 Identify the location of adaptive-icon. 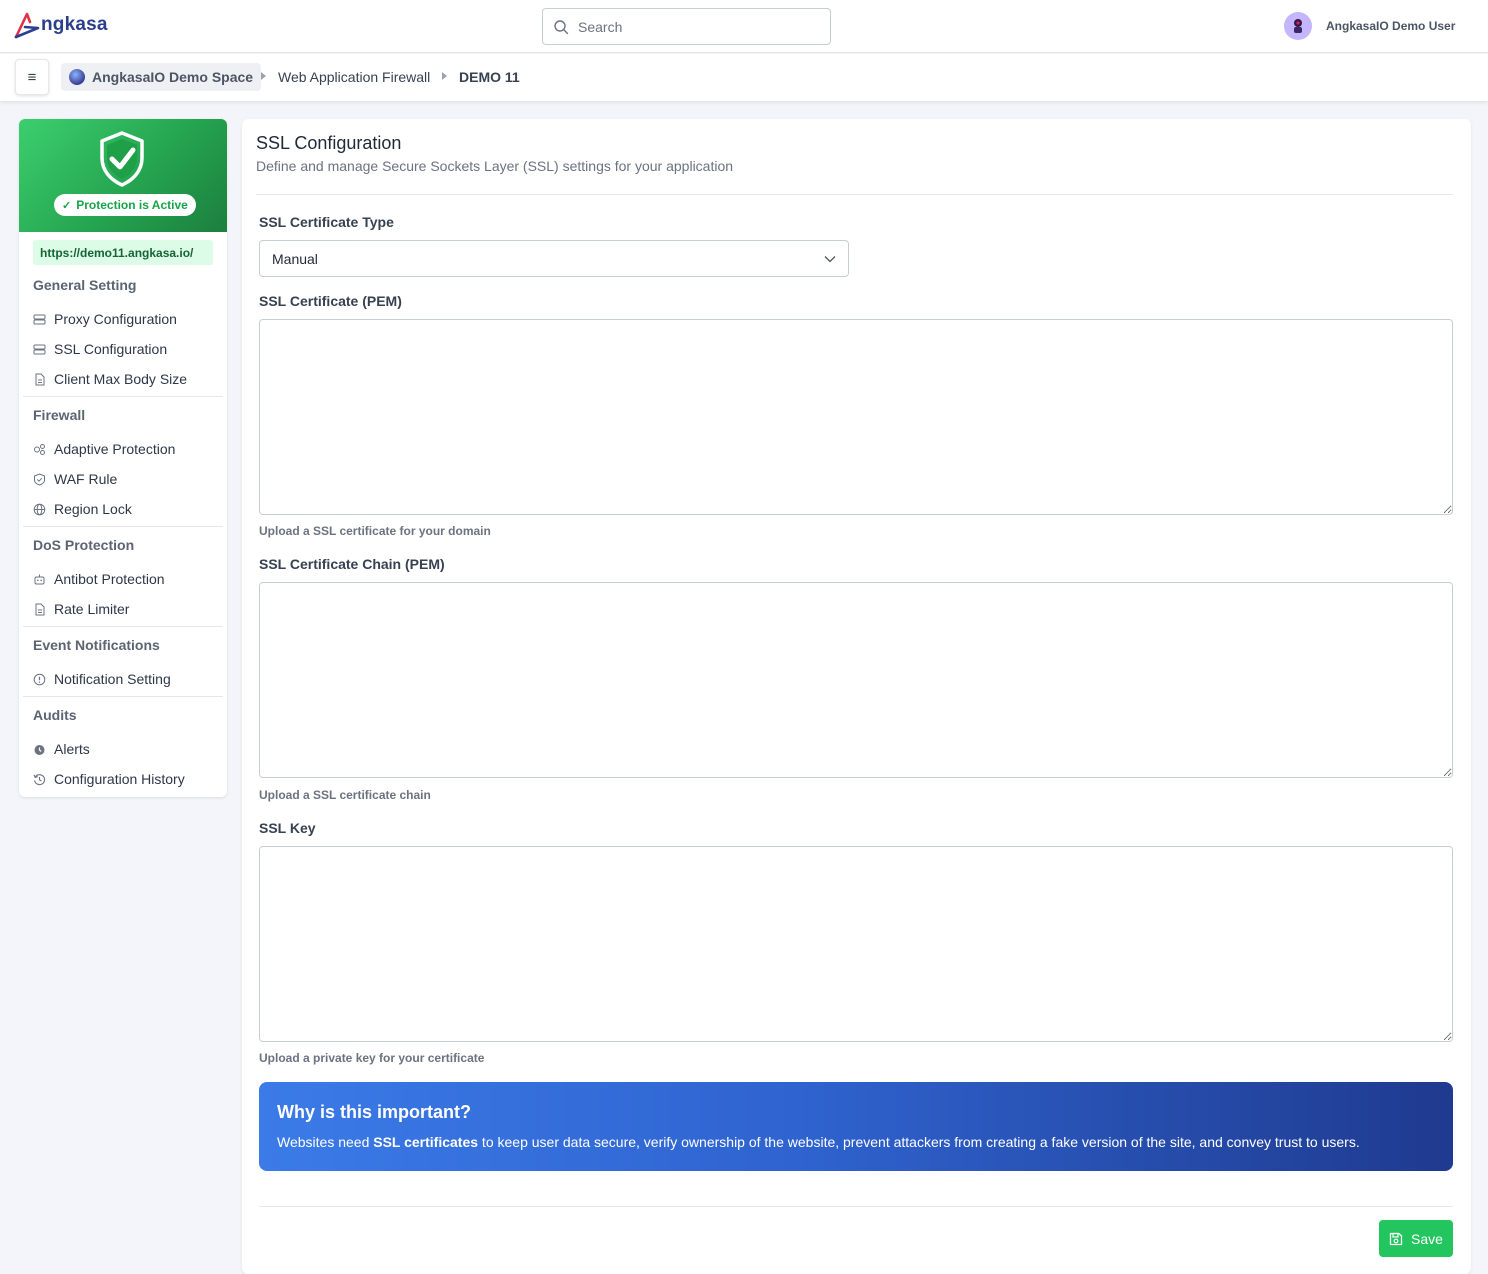
(39, 449).